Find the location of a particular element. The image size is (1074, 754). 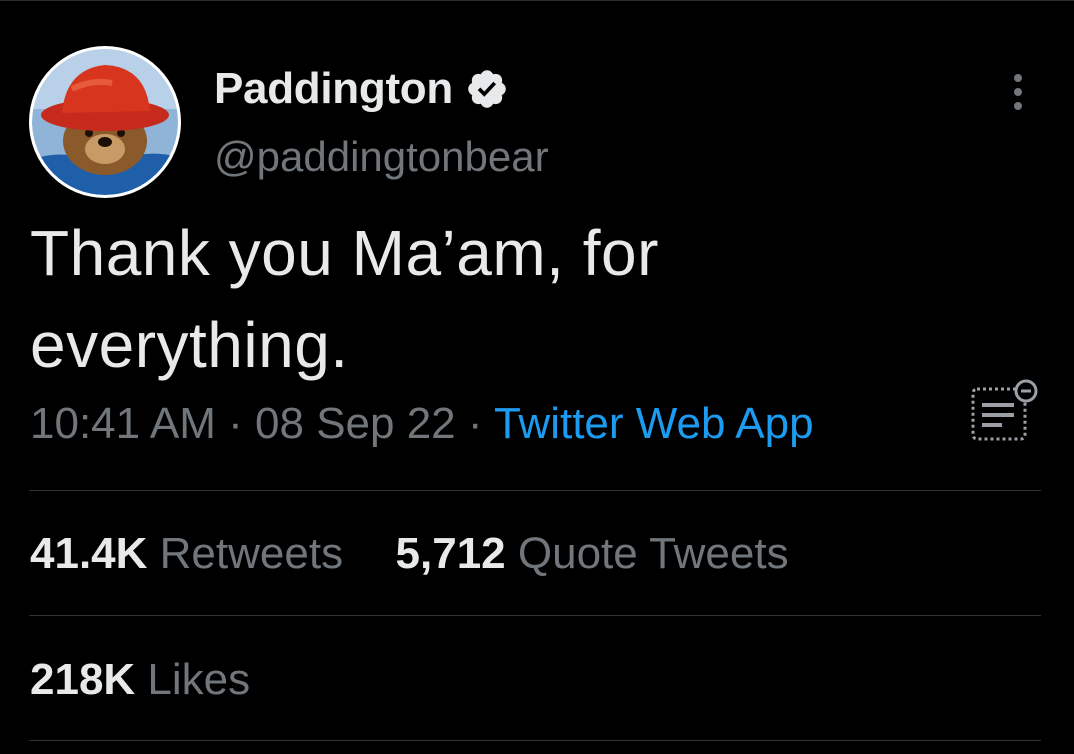

notes-icon is located at coordinates (1004, 411).